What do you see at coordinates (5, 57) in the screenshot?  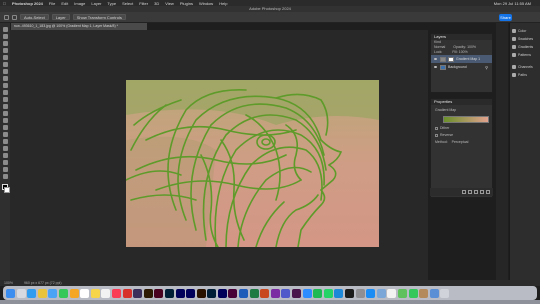 I see `crop-tool-icon` at bounding box center [5, 57].